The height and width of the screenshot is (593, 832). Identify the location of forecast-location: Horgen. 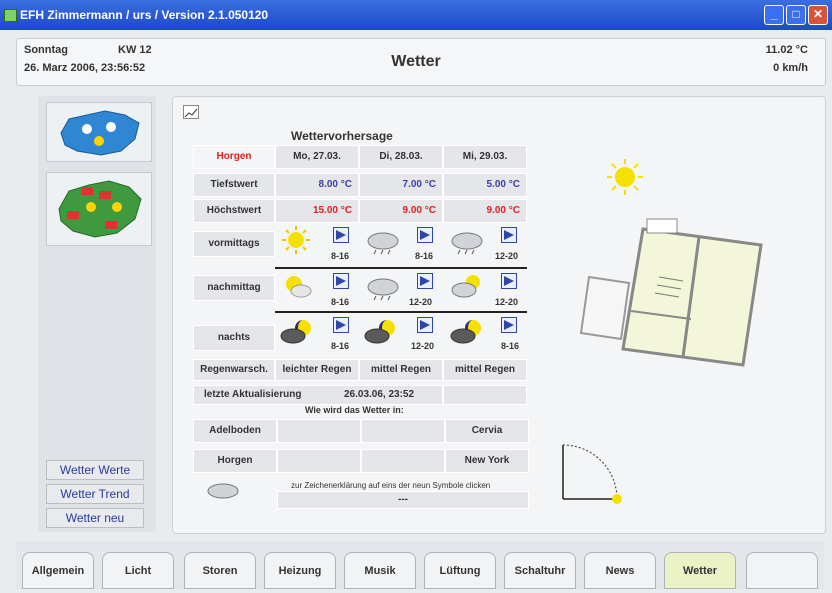
(234, 157).